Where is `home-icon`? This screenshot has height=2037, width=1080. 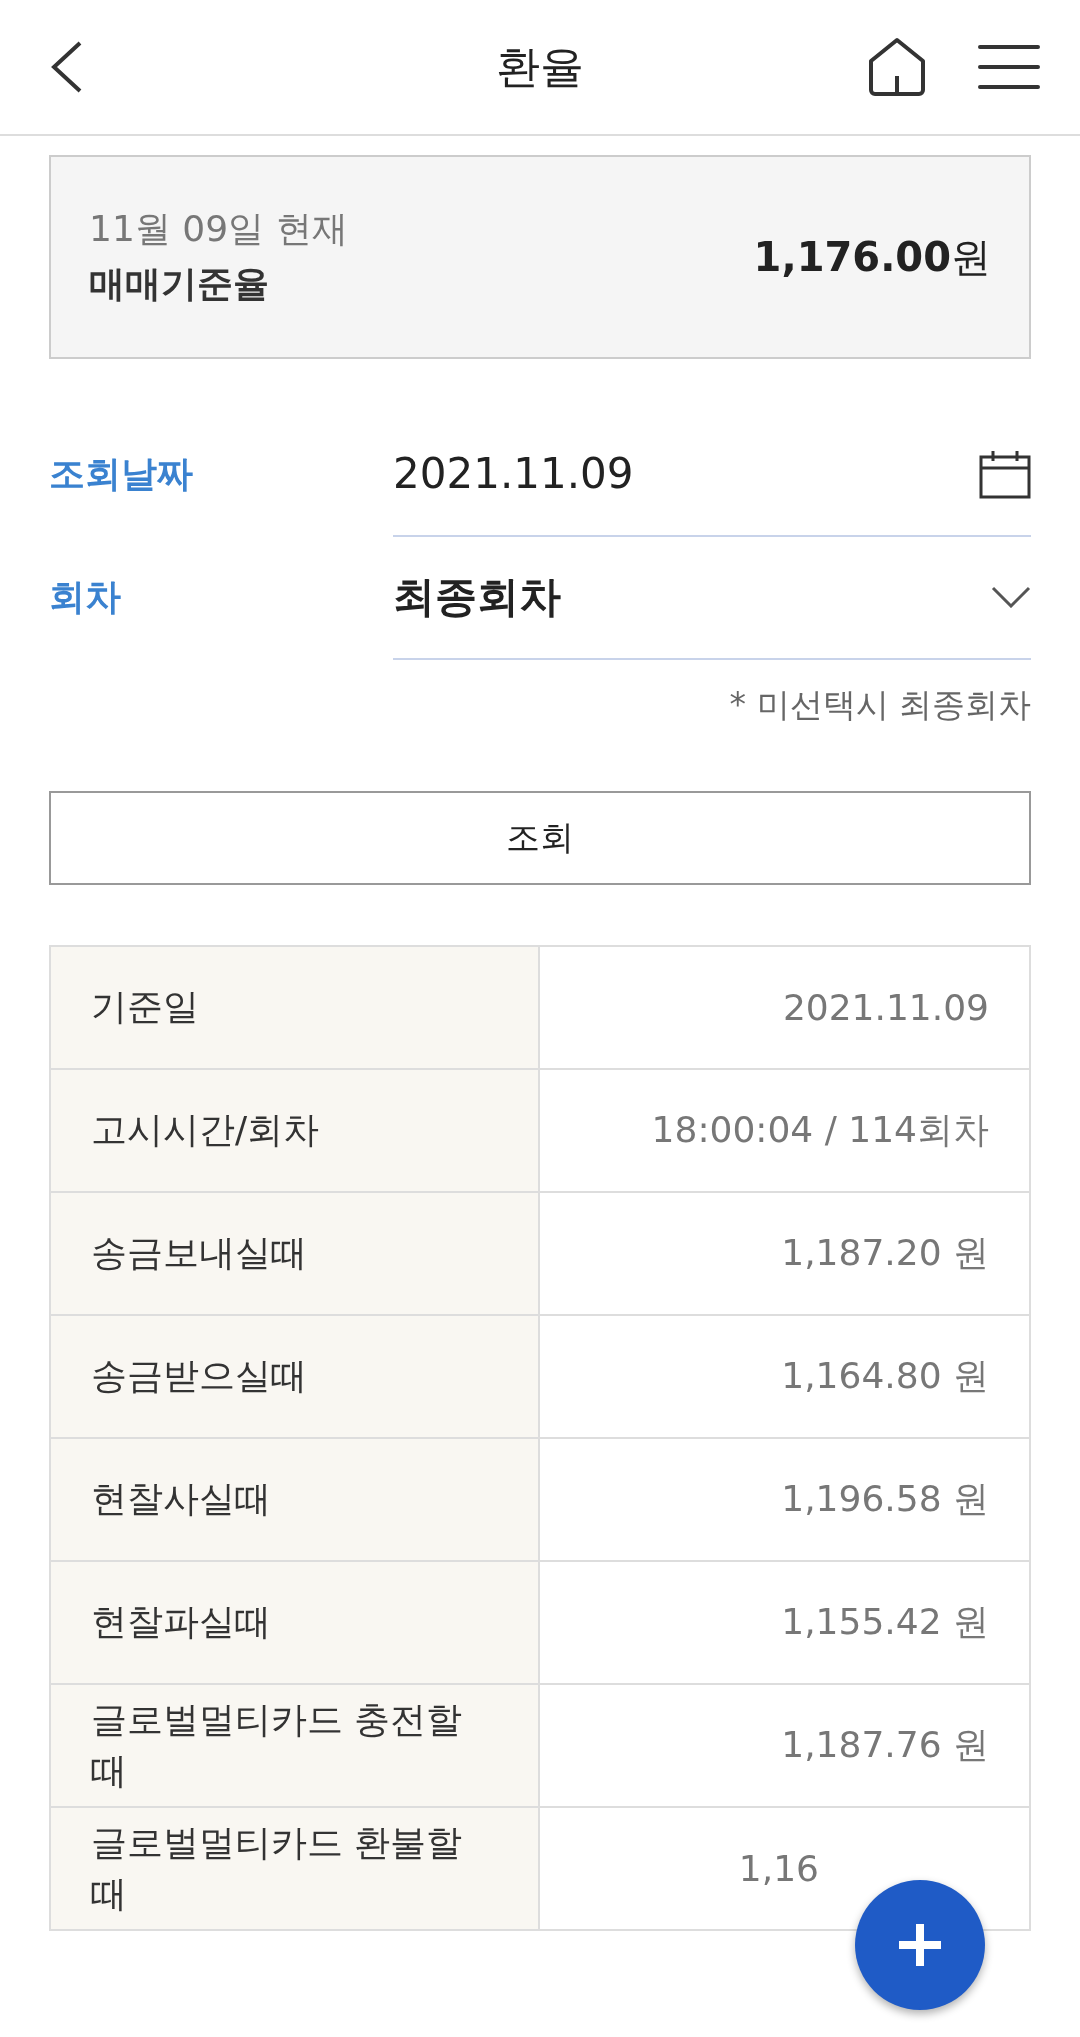 home-icon is located at coordinates (897, 67).